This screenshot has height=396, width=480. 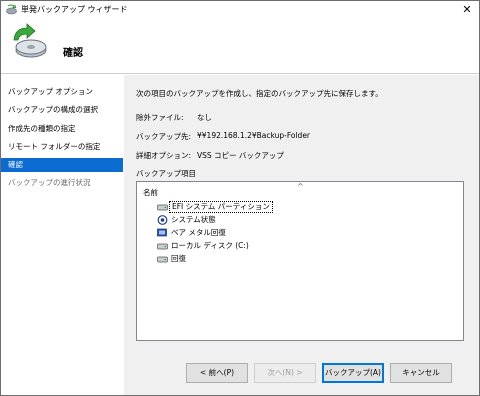 What do you see at coordinates (166, 173) in the screenshot?
I see `backup-items-label: バックアップ項目` at bounding box center [166, 173].